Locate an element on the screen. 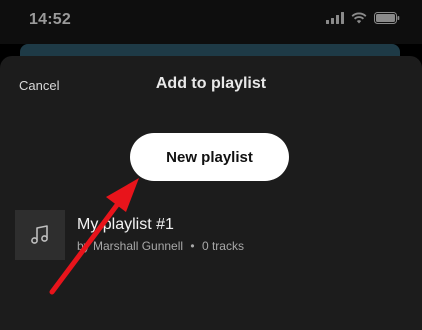  playlist-track-count: 0 tracks is located at coordinates (222, 246).